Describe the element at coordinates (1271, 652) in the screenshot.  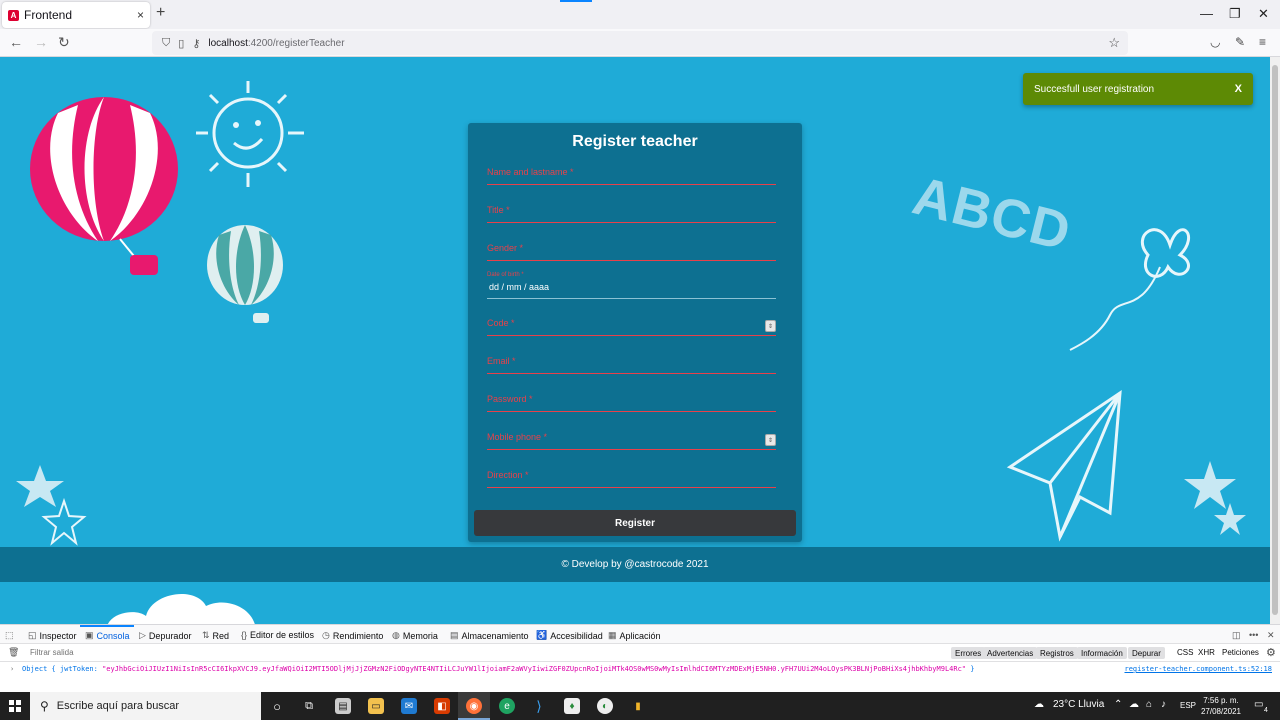
I see `console-settings-icon: ⚙` at that location.